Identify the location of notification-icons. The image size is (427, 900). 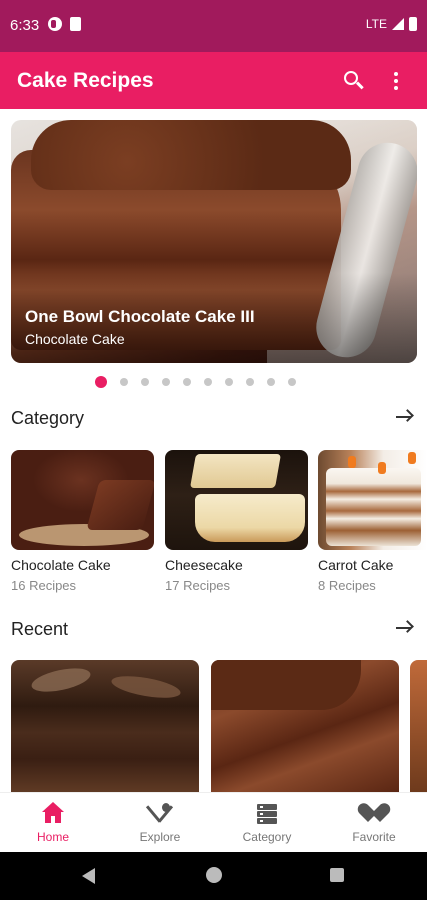
(64, 24).